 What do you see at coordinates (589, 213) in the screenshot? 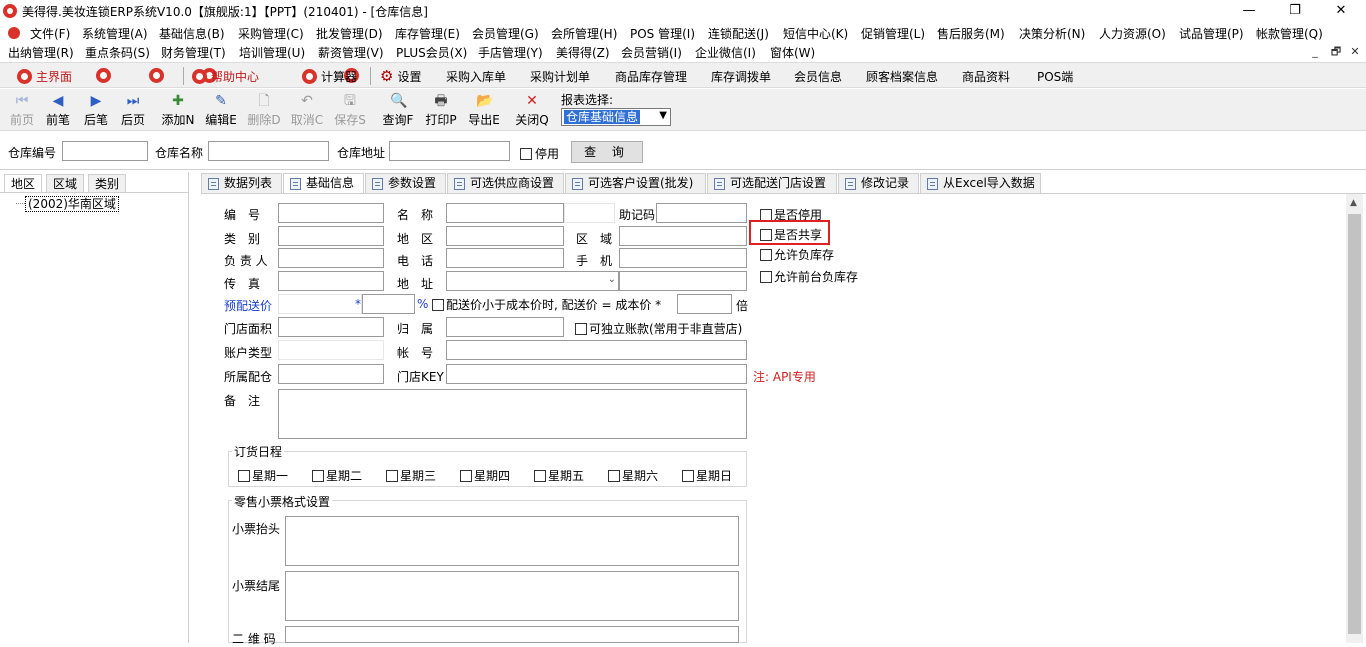
I see `name-extra-field` at bounding box center [589, 213].